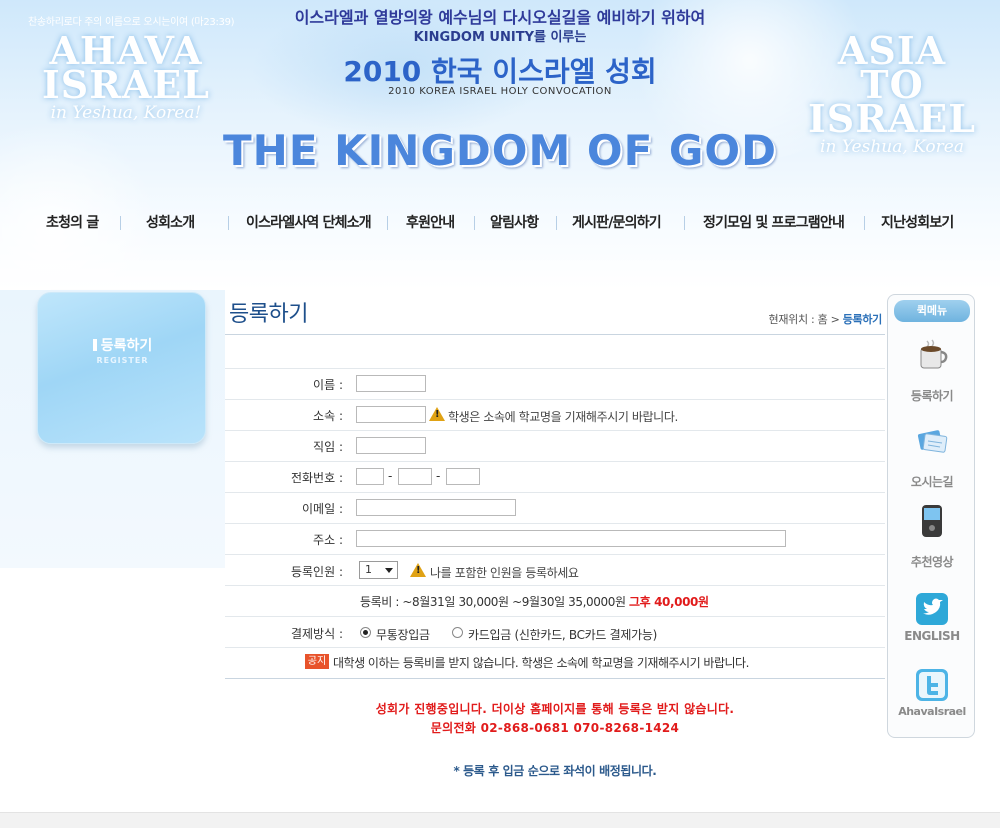 The width and height of the screenshot is (1000, 828). What do you see at coordinates (932, 609) in the screenshot?
I see `bird-icon` at bounding box center [932, 609].